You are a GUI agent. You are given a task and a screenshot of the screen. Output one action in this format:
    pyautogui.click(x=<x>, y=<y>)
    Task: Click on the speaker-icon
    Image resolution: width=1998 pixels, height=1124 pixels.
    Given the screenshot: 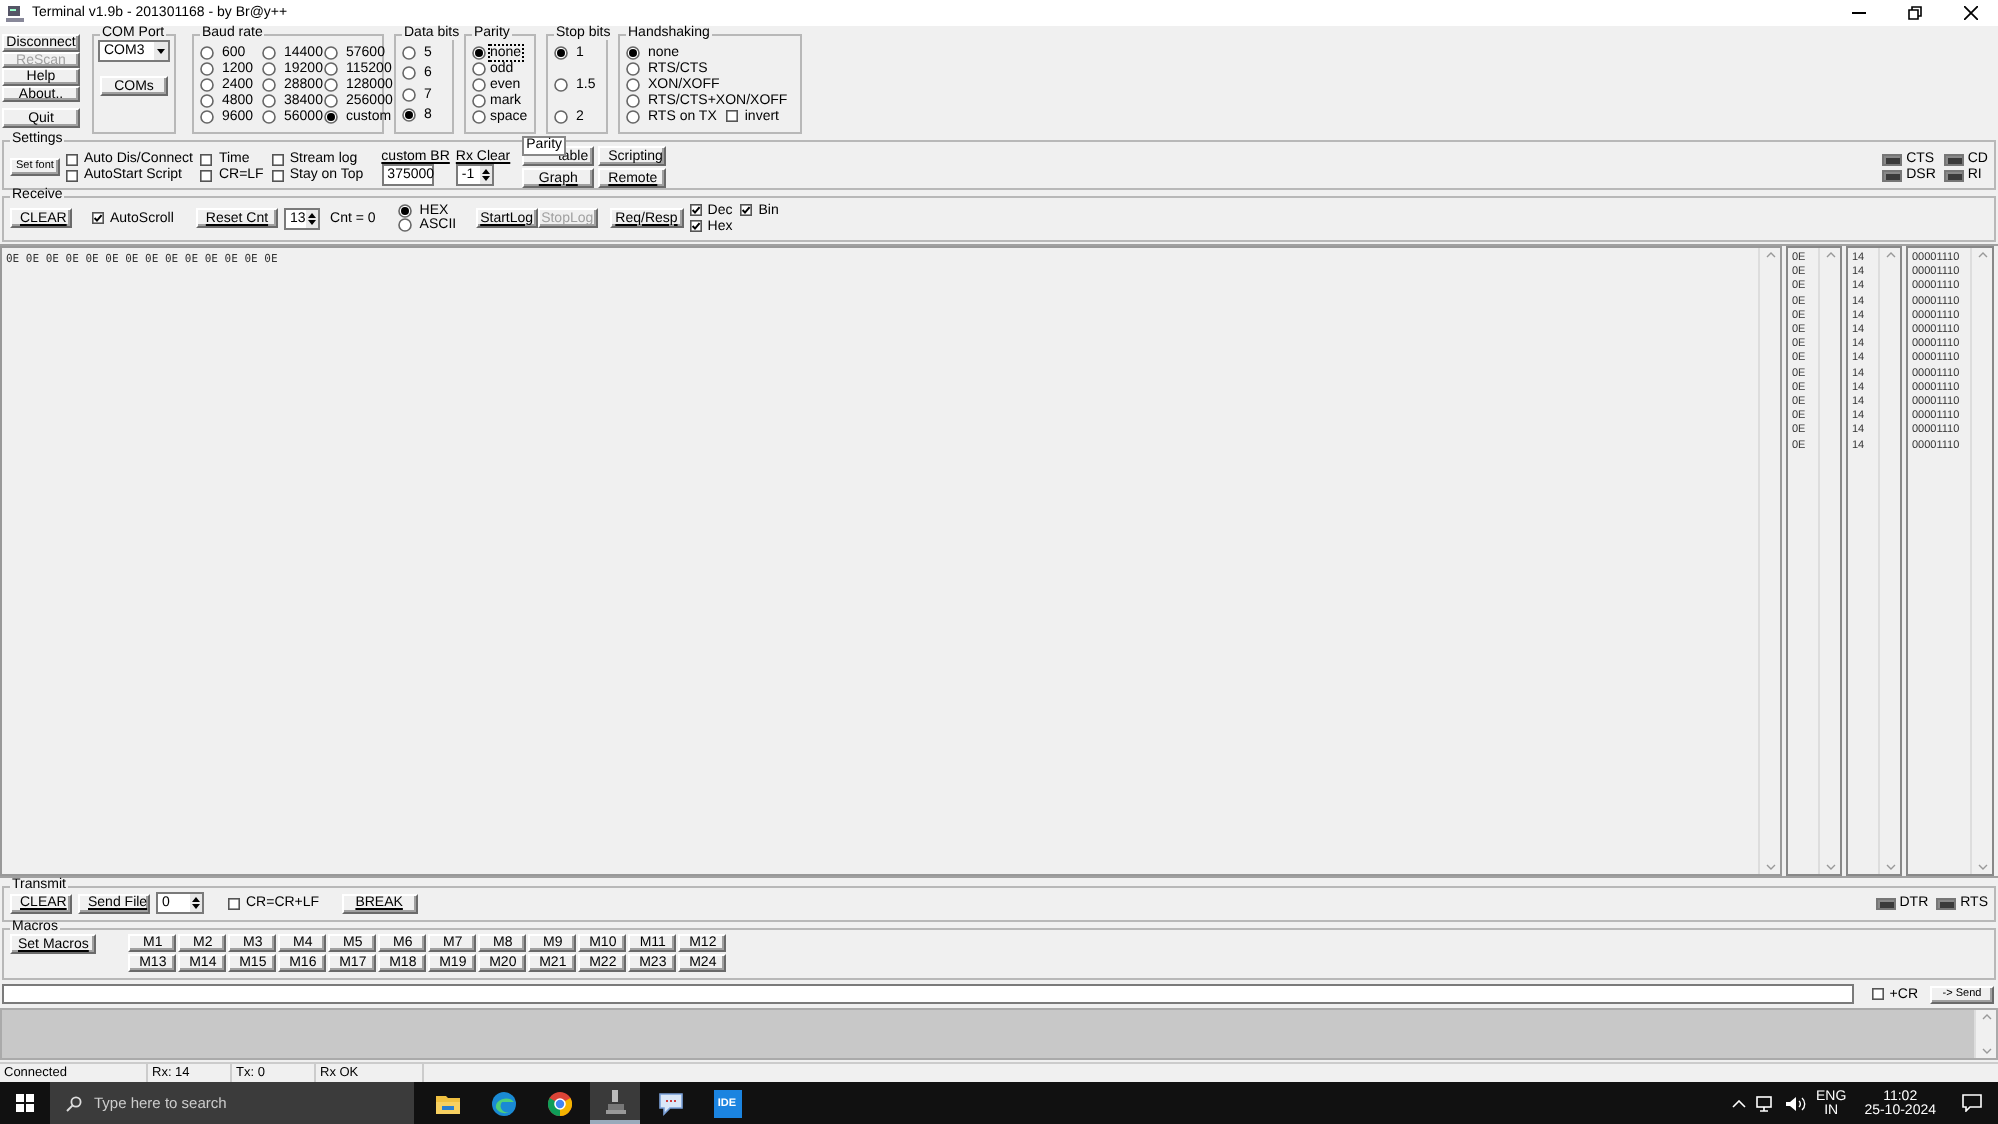 What is the action you would take?
    pyautogui.click(x=1796, y=1103)
    